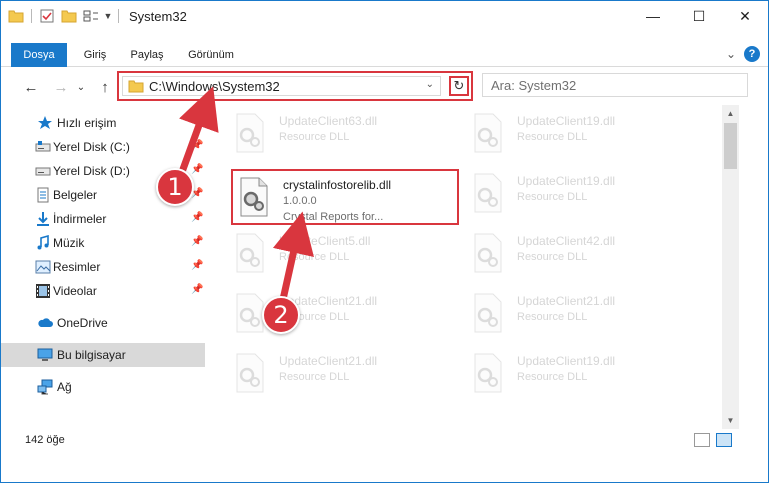 The width and height of the screenshot is (769, 483). Describe the element at coordinates (45, 354) in the screenshot. I see `computer-icon` at that location.